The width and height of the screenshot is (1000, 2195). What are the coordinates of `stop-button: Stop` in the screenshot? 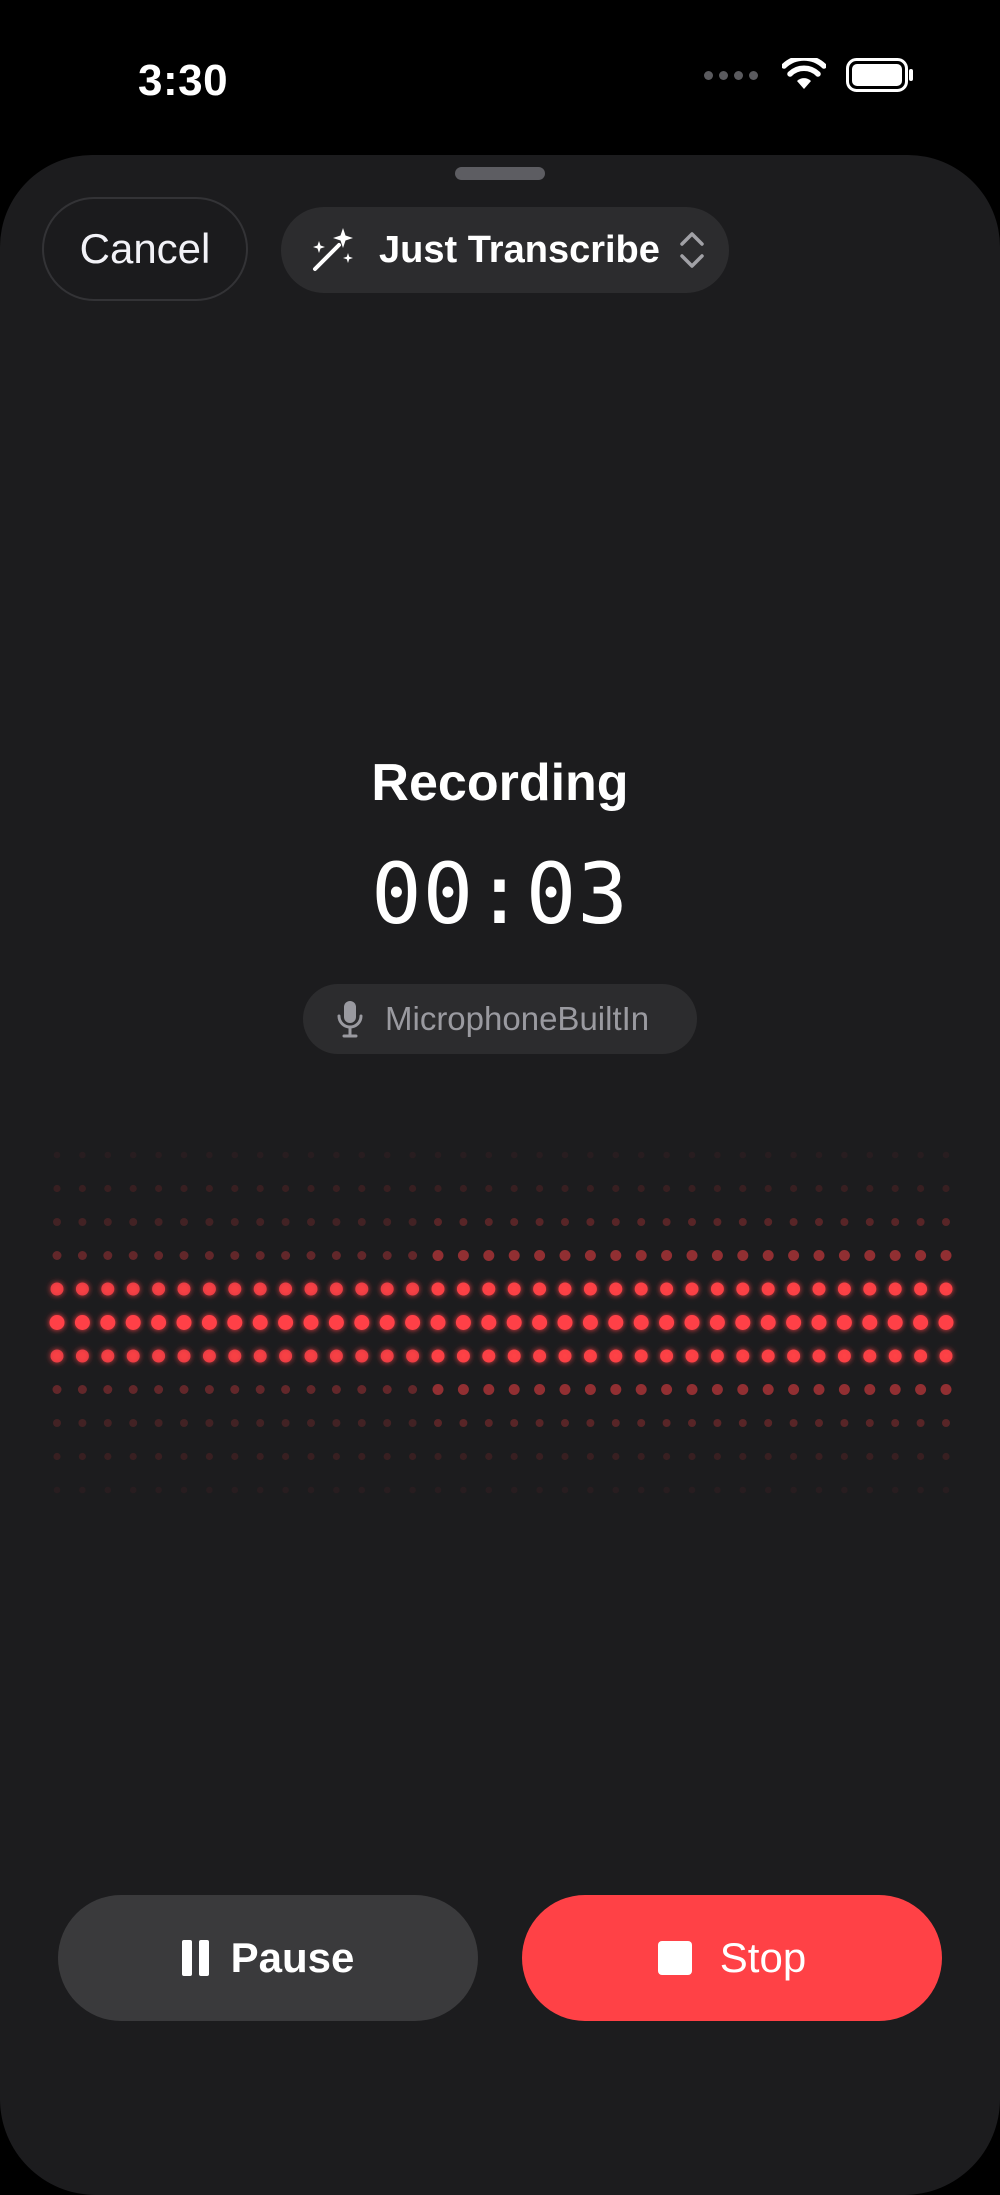 It's located at (732, 1958).